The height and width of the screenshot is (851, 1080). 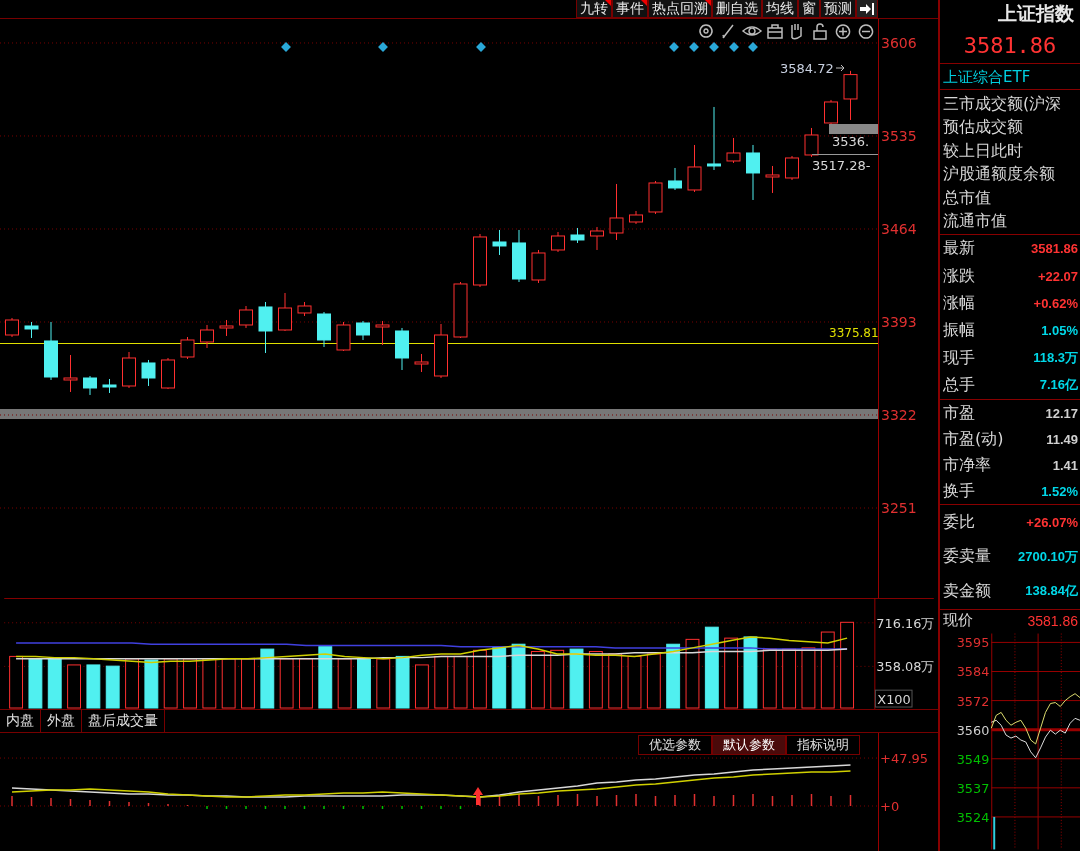 I want to click on up-arrow-icon, so click(x=478, y=796).